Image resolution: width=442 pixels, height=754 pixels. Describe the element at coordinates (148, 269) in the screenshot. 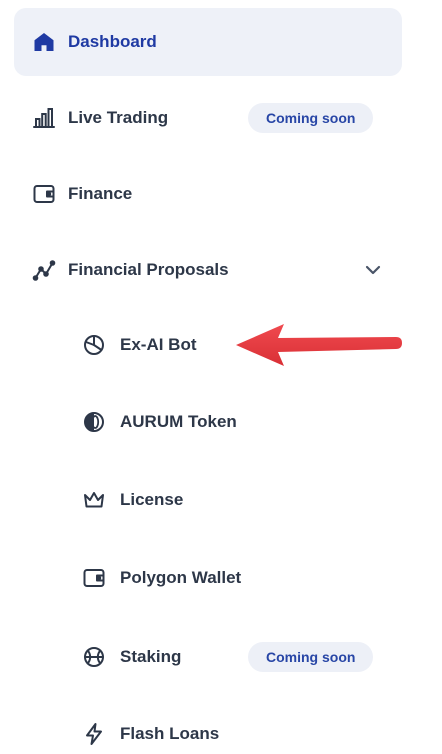

I see `sidebar-item-label: Financial Proposals` at that location.